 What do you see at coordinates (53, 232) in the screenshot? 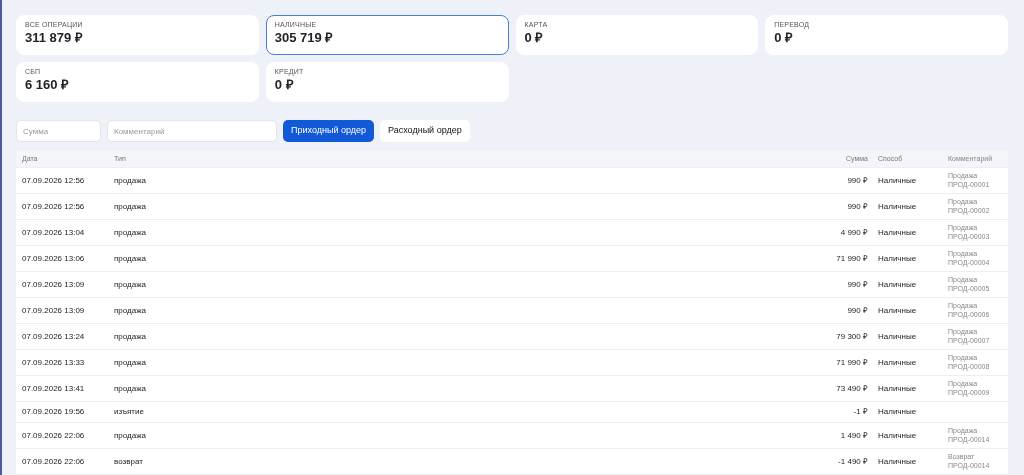
I see `date-cell-text: 07.09.2026 13:04` at bounding box center [53, 232].